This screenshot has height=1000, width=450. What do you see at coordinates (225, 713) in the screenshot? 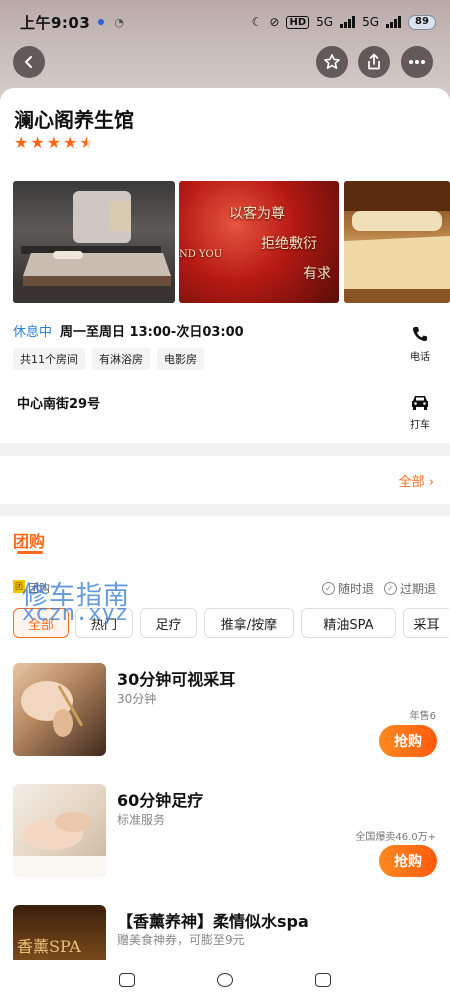
I see `deal-item: 30分钟可视采耳 30分钟 年售6 抢购` at bounding box center [225, 713].